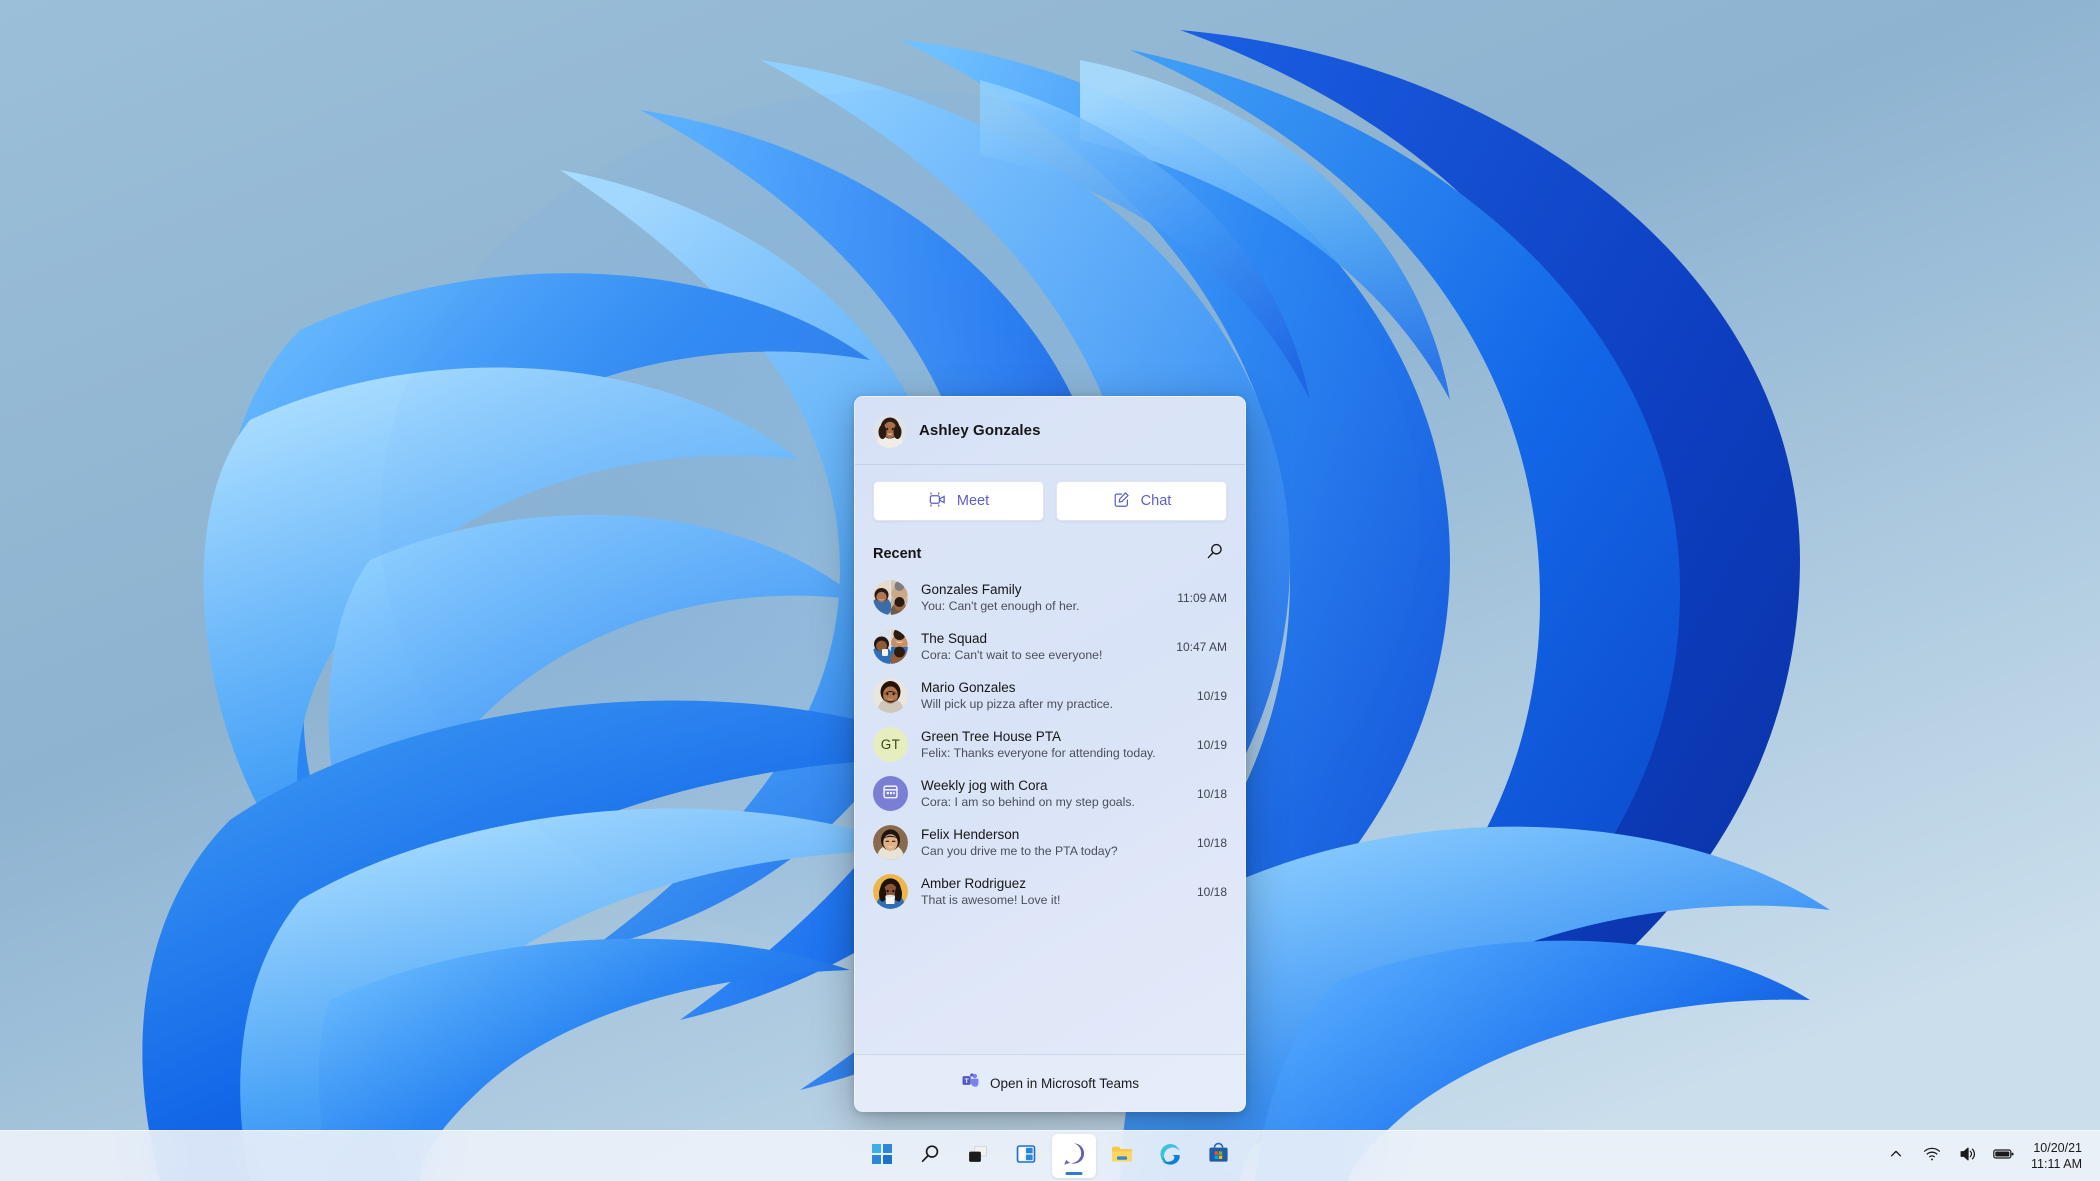  I want to click on start-button, so click(882, 1156).